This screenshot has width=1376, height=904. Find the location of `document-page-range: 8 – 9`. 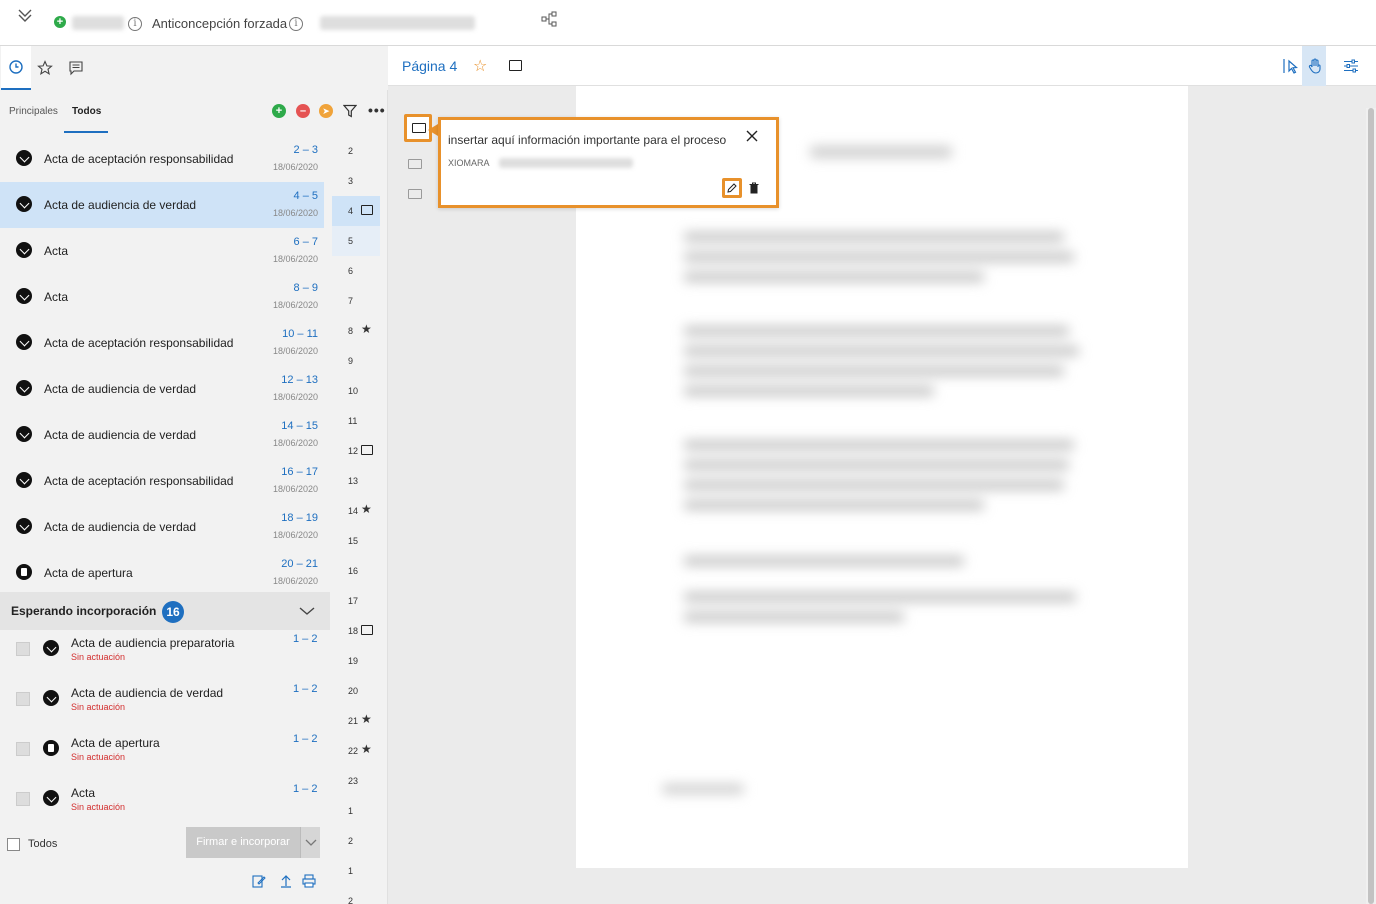

document-page-range: 8 – 9 is located at coordinates (306, 288).